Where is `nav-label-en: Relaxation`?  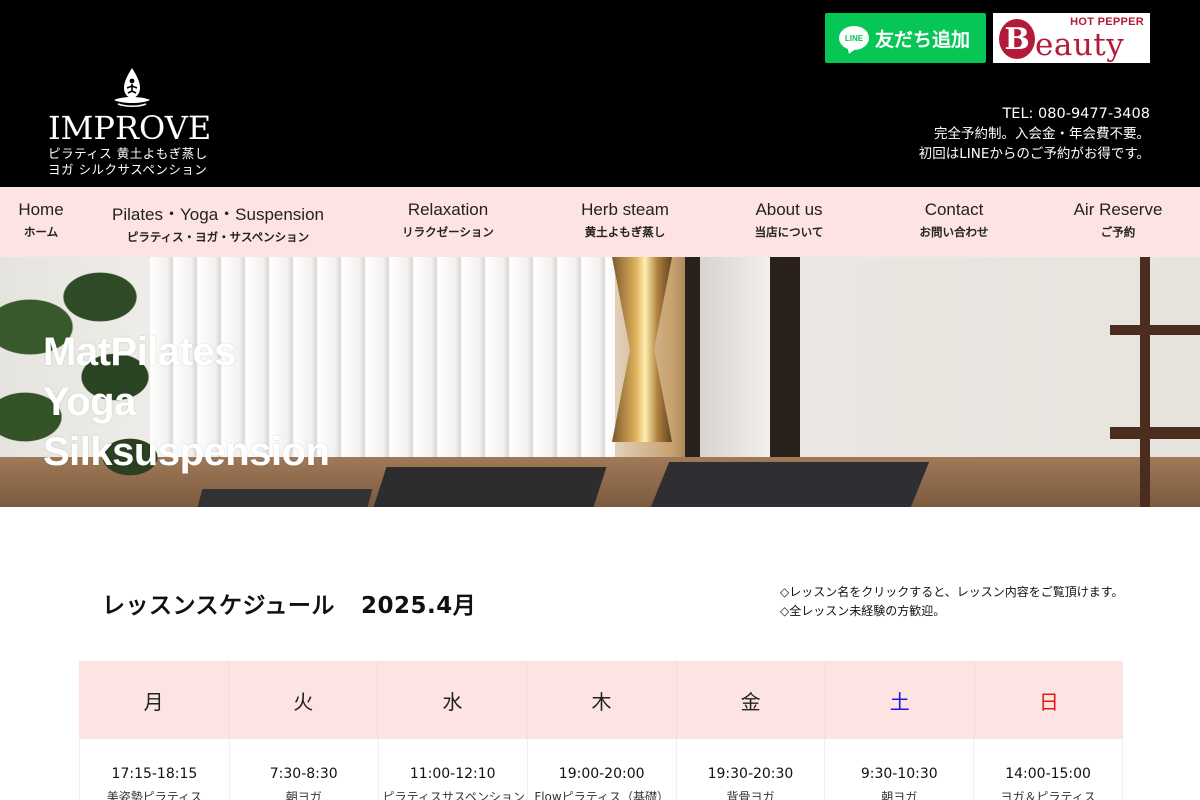 nav-label-en: Relaxation is located at coordinates (448, 209).